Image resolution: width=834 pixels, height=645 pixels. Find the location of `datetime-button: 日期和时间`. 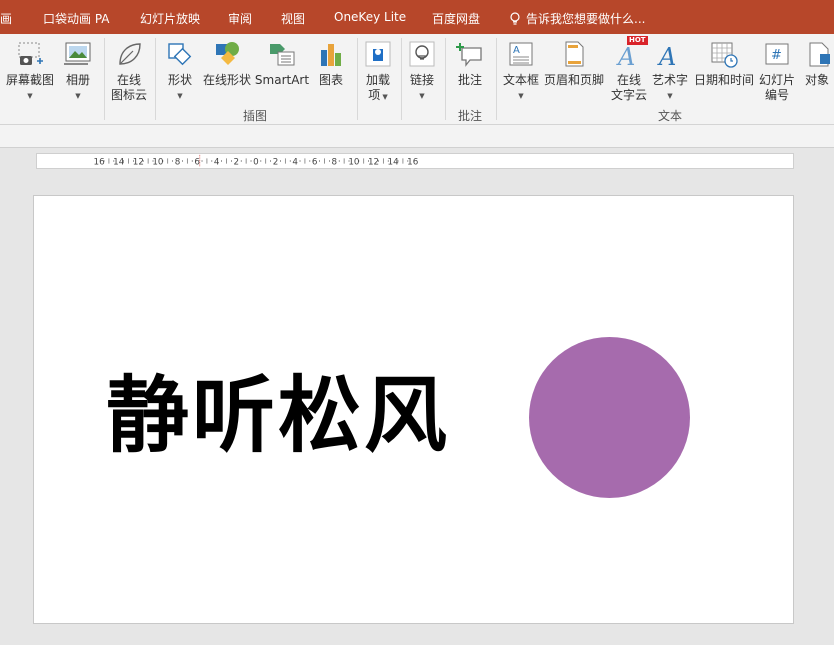

datetime-button: 日期和时间 is located at coordinates (724, 78).